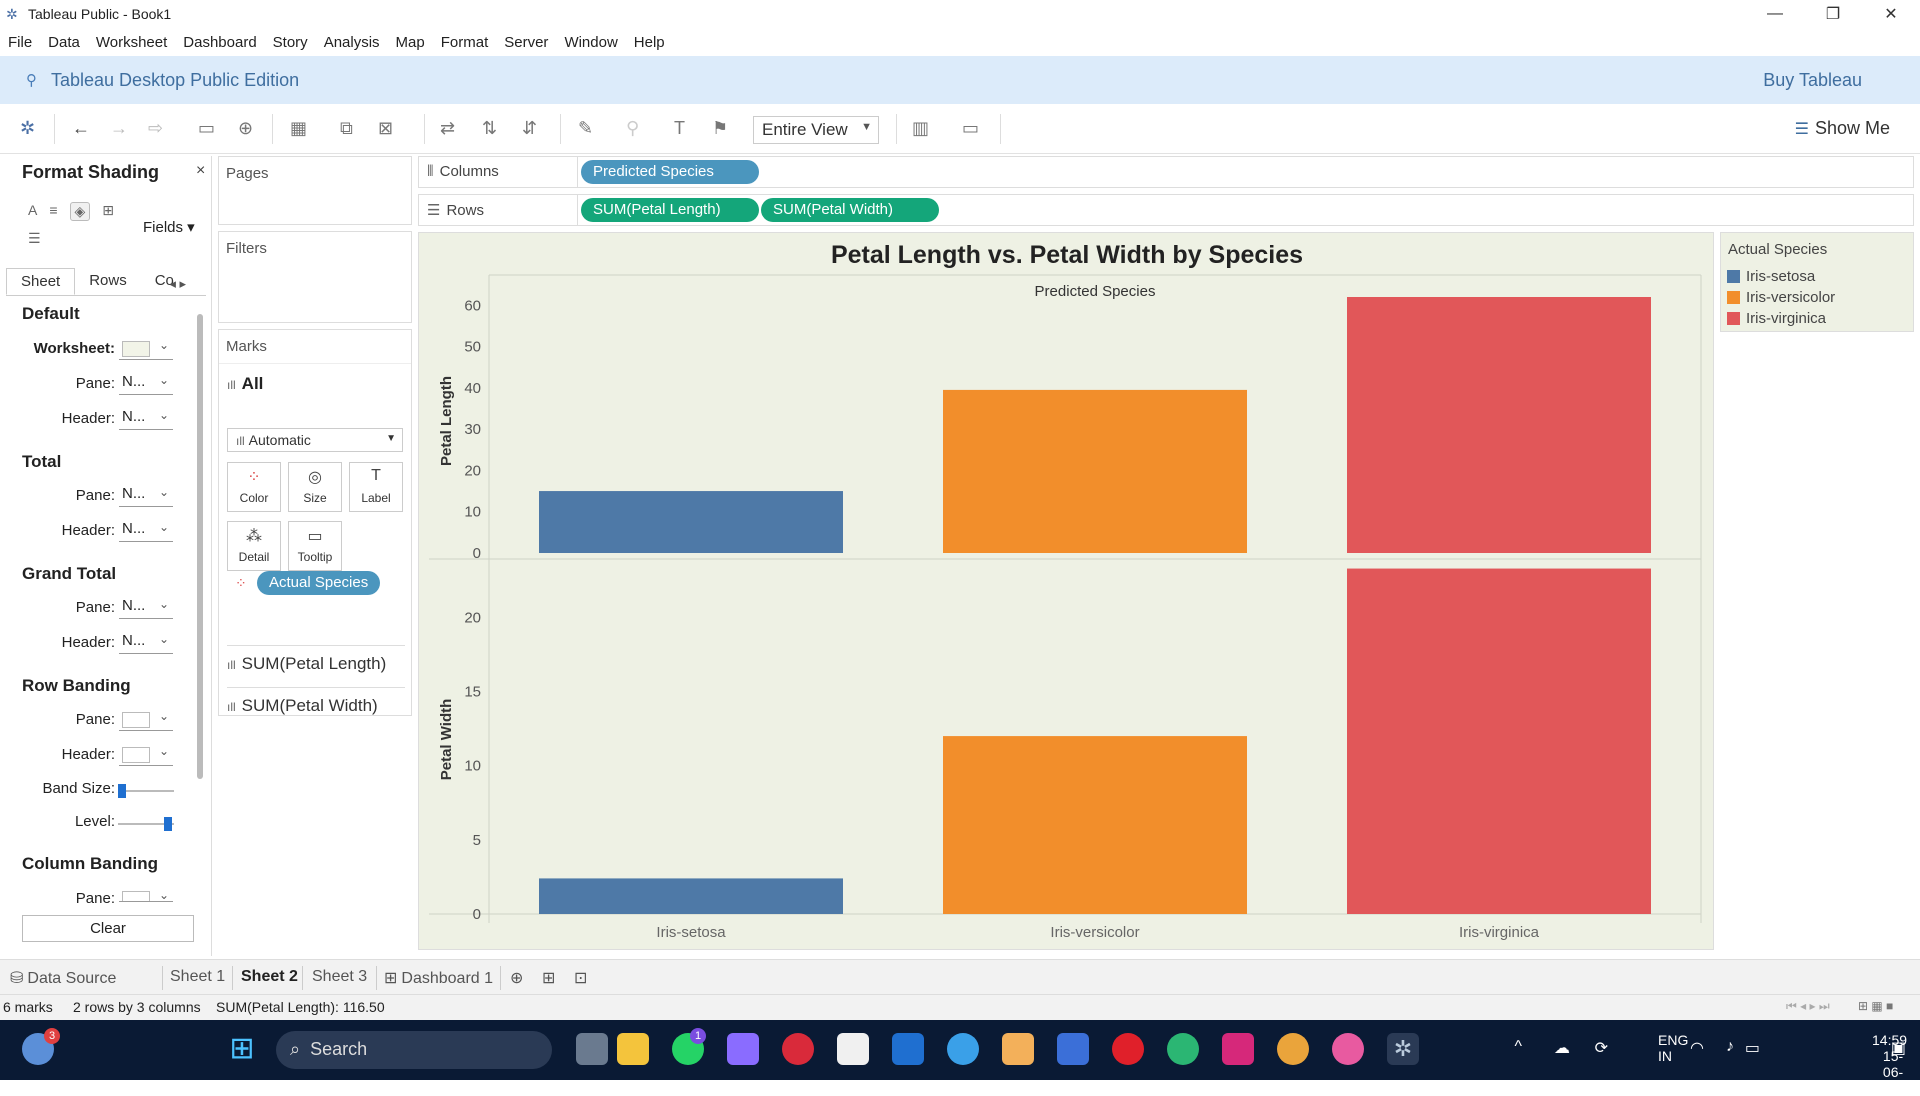 This screenshot has width=1920, height=1096. What do you see at coordinates (169, 227) in the screenshot?
I see `fields-dropdown: Fields ▾` at bounding box center [169, 227].